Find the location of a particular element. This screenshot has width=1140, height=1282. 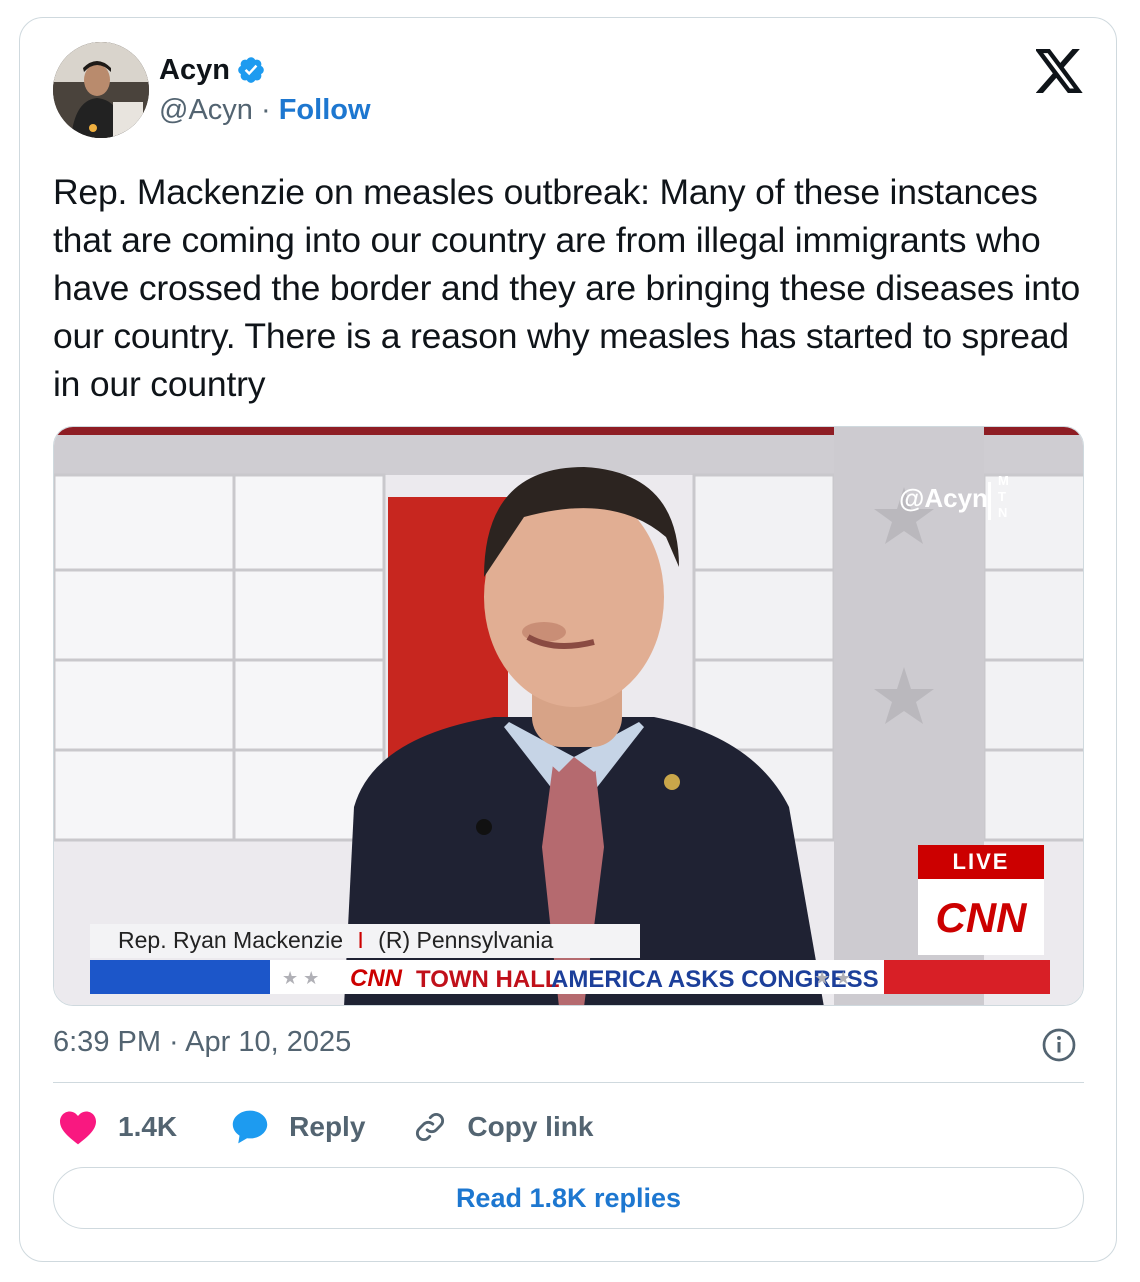

follow-button: Follow is located at coordinates (325, 110).